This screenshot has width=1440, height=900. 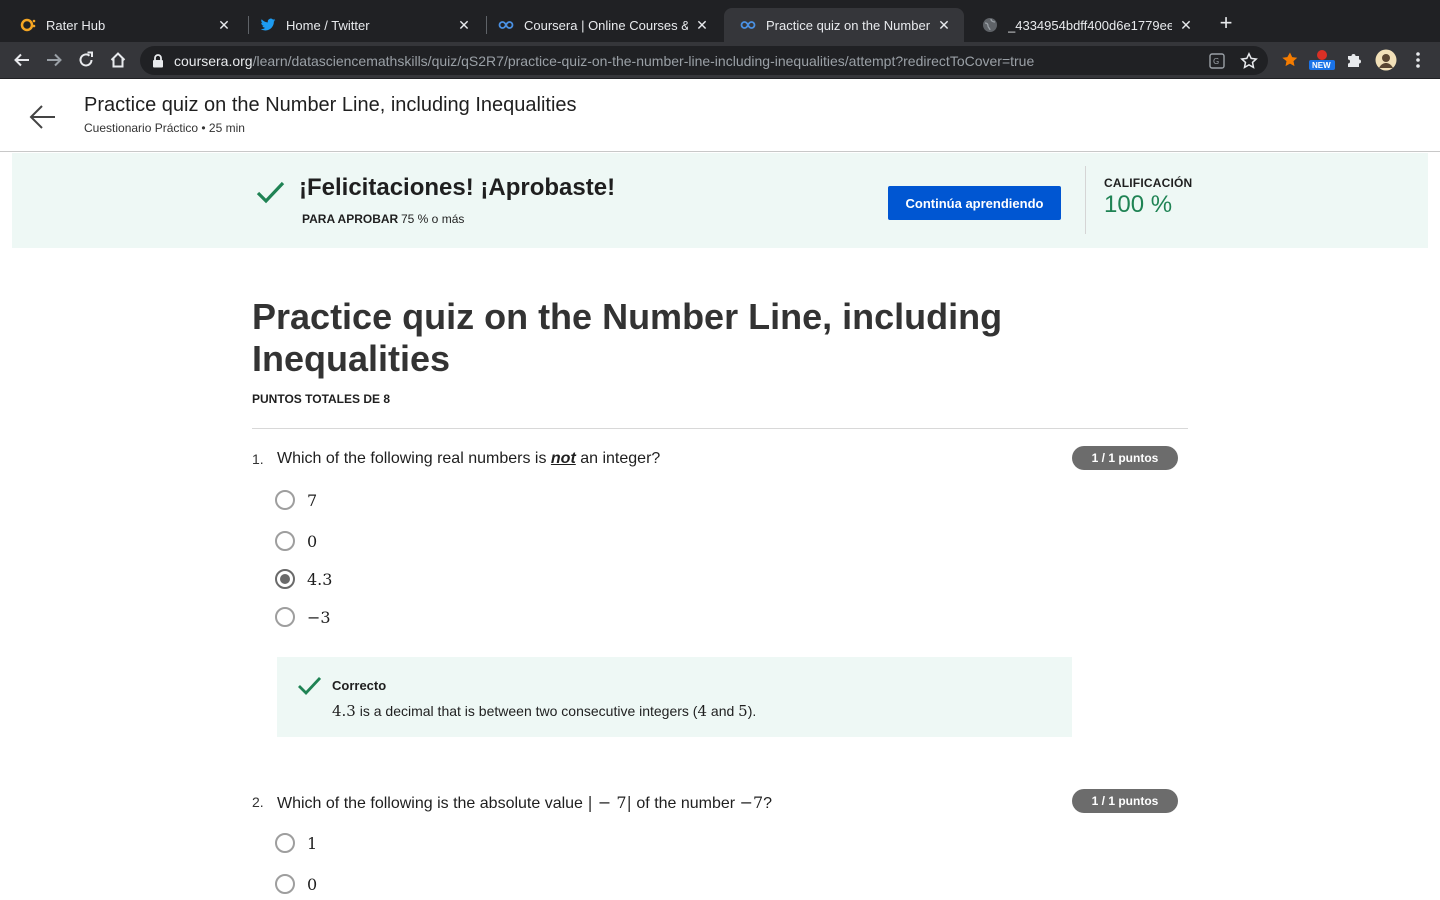 I want to click on browser-tab-rater-hub: Rater Hub ✕, so click(x=124, y=25).